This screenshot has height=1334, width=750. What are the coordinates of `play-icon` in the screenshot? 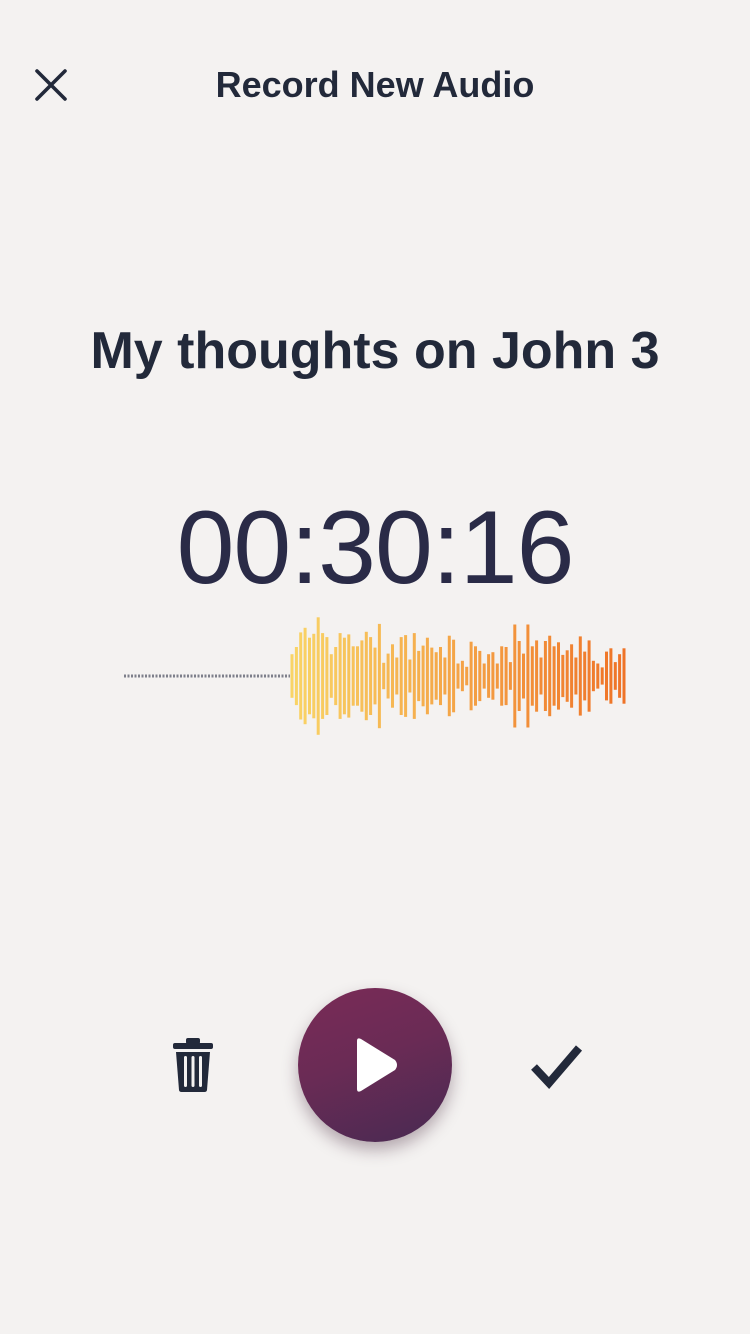 It's located at (377, 1065).